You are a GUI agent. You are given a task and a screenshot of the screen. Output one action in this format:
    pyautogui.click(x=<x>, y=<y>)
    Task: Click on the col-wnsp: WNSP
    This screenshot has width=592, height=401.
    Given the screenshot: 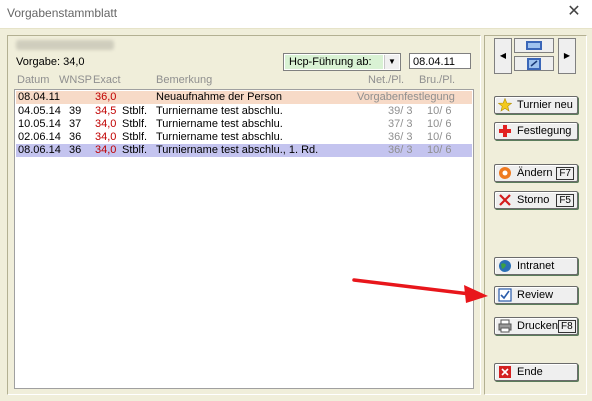 What is the action you would take?
    pyautogui.click(x=75, y=80)
    